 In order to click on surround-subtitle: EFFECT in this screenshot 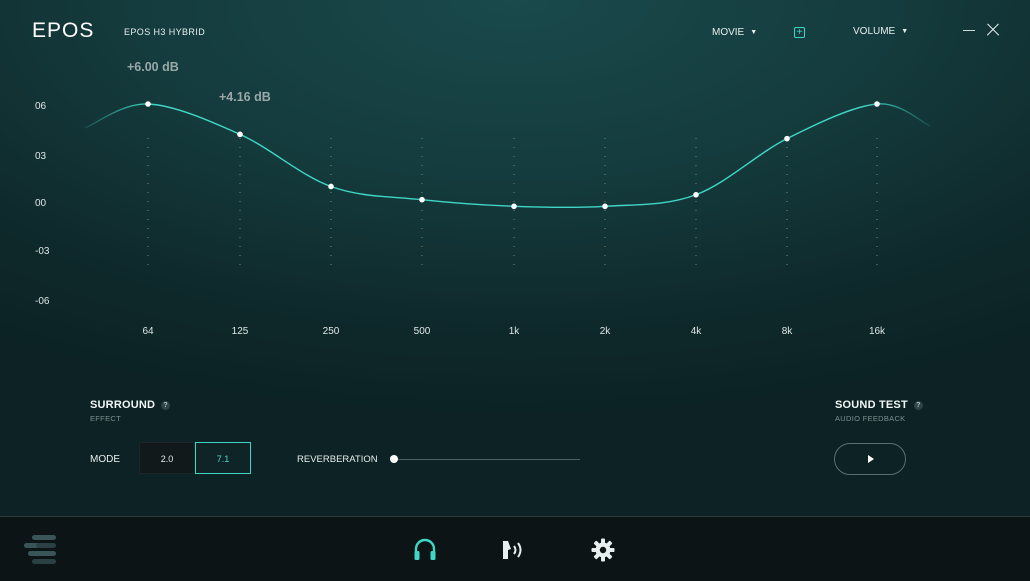, I will do `click(105, 418)`.